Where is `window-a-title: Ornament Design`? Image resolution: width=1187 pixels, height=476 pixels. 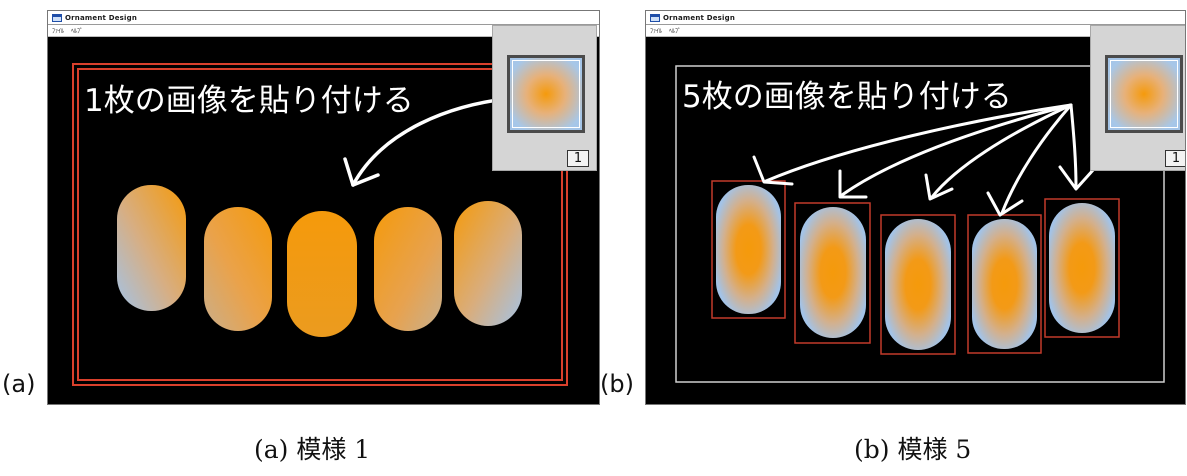 window-a-title: Ornament Design is located at coordinates (101, 17).